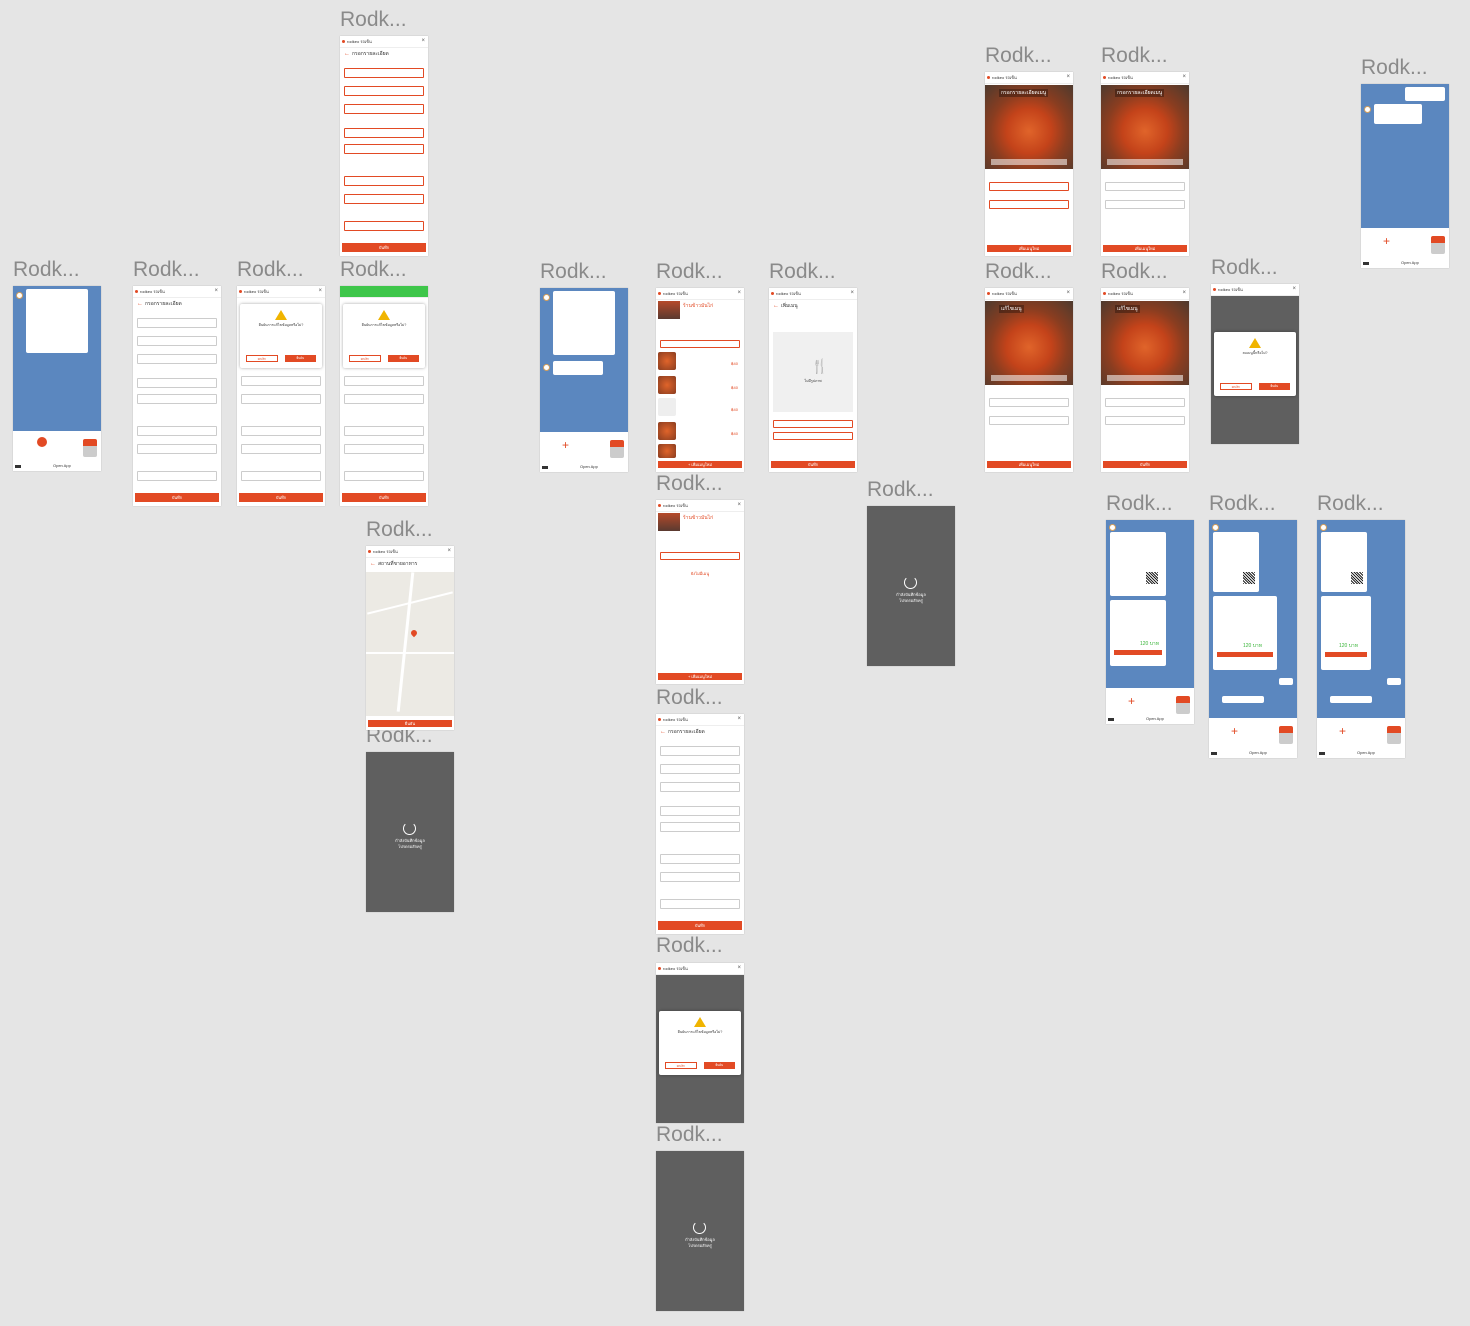 Image resolution: width=1470 pixels, height=1326 pixels. I want to click on location-pin-icon, so click(414, 633).